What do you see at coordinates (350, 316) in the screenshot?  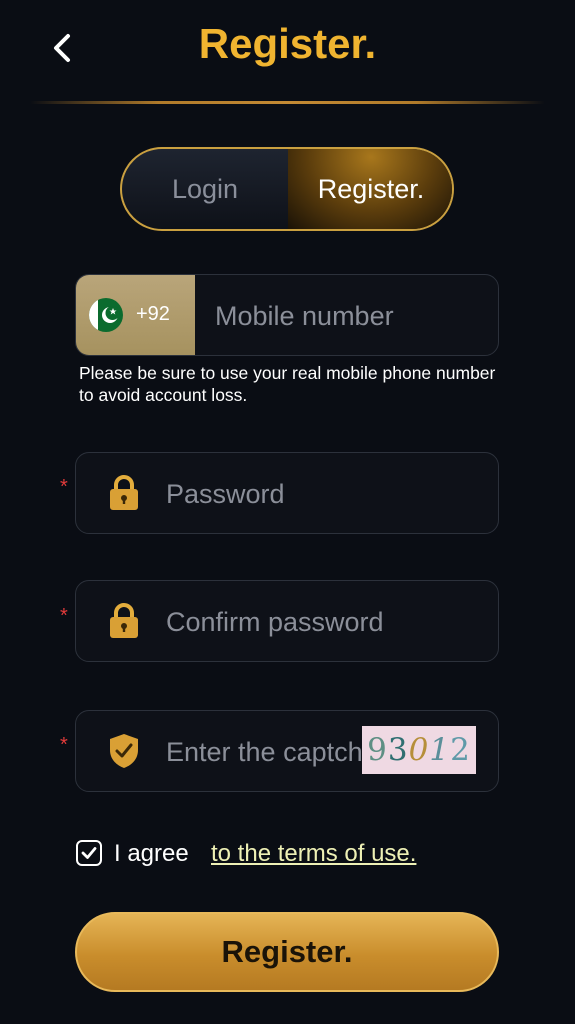 I see `mobile-number-input` at bounding box center [350, 316].